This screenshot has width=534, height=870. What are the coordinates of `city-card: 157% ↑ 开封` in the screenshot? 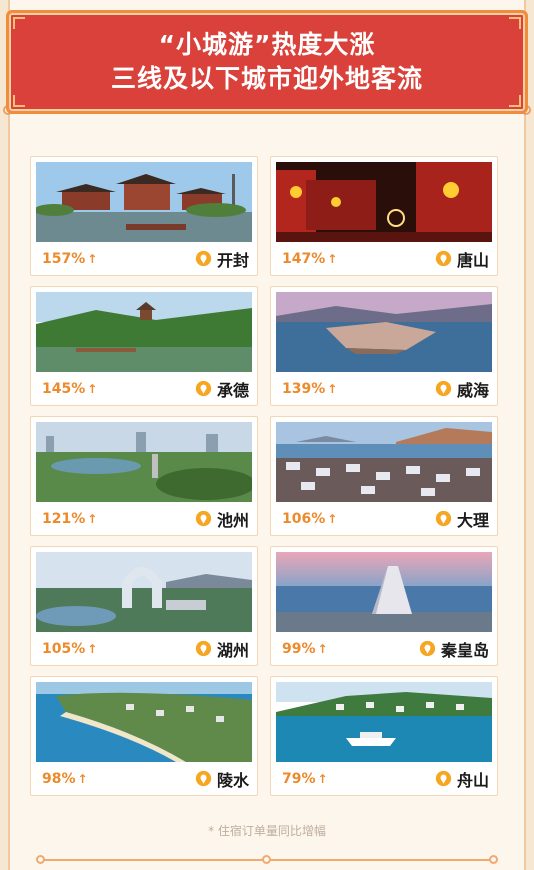 It's located at (144, 216).